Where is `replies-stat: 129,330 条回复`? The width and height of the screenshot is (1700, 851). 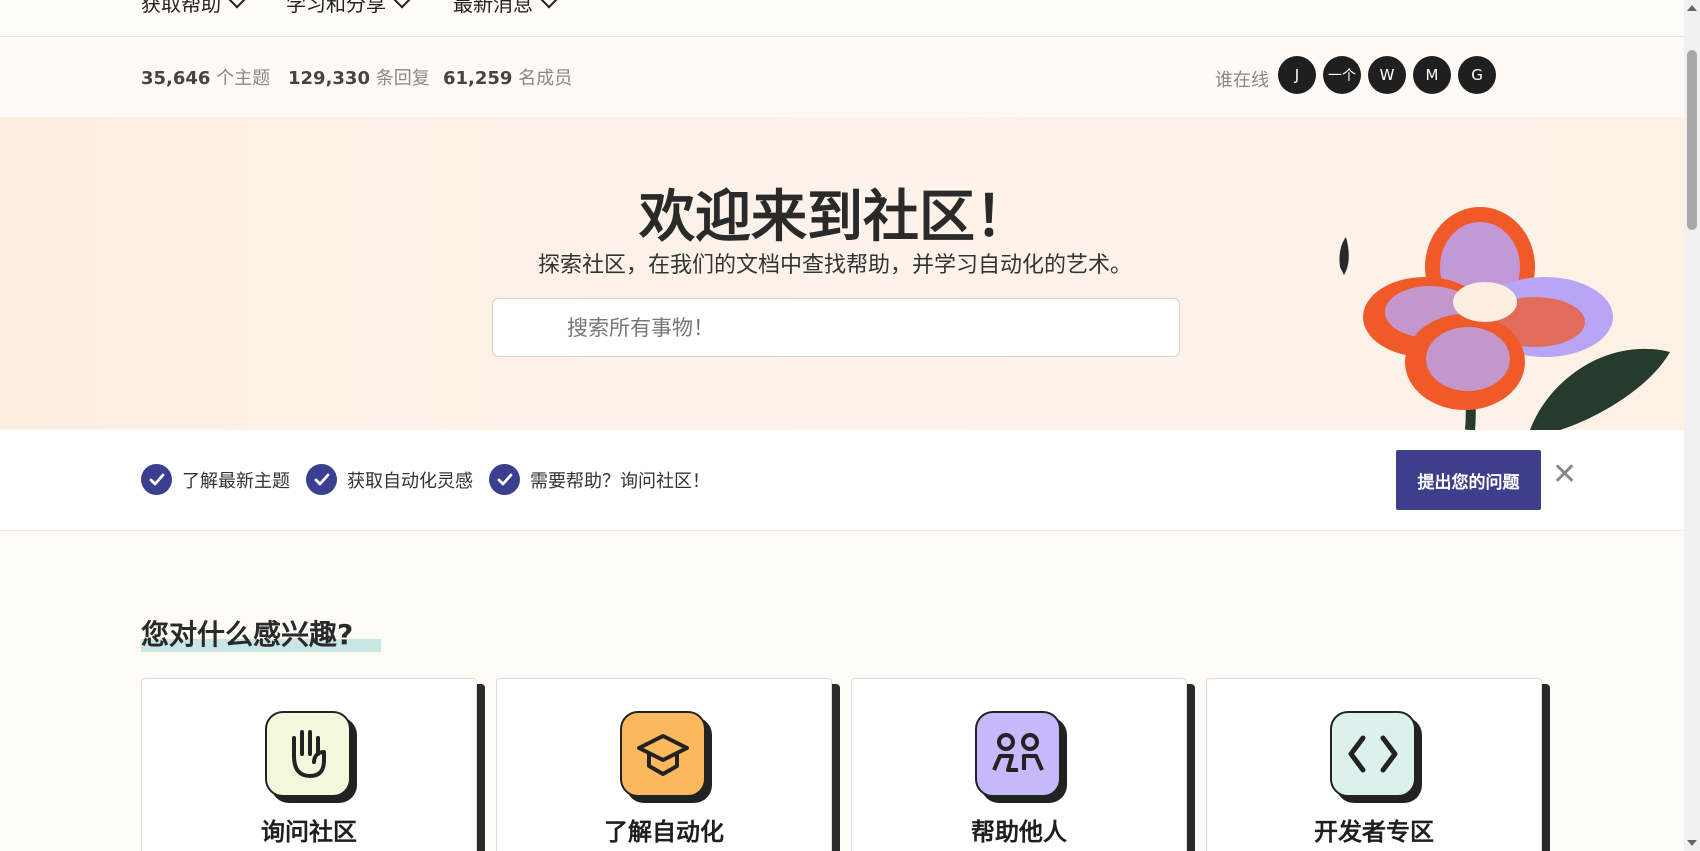
replies-stat: 129,330 条回复 is located at coordinates (359, 77).